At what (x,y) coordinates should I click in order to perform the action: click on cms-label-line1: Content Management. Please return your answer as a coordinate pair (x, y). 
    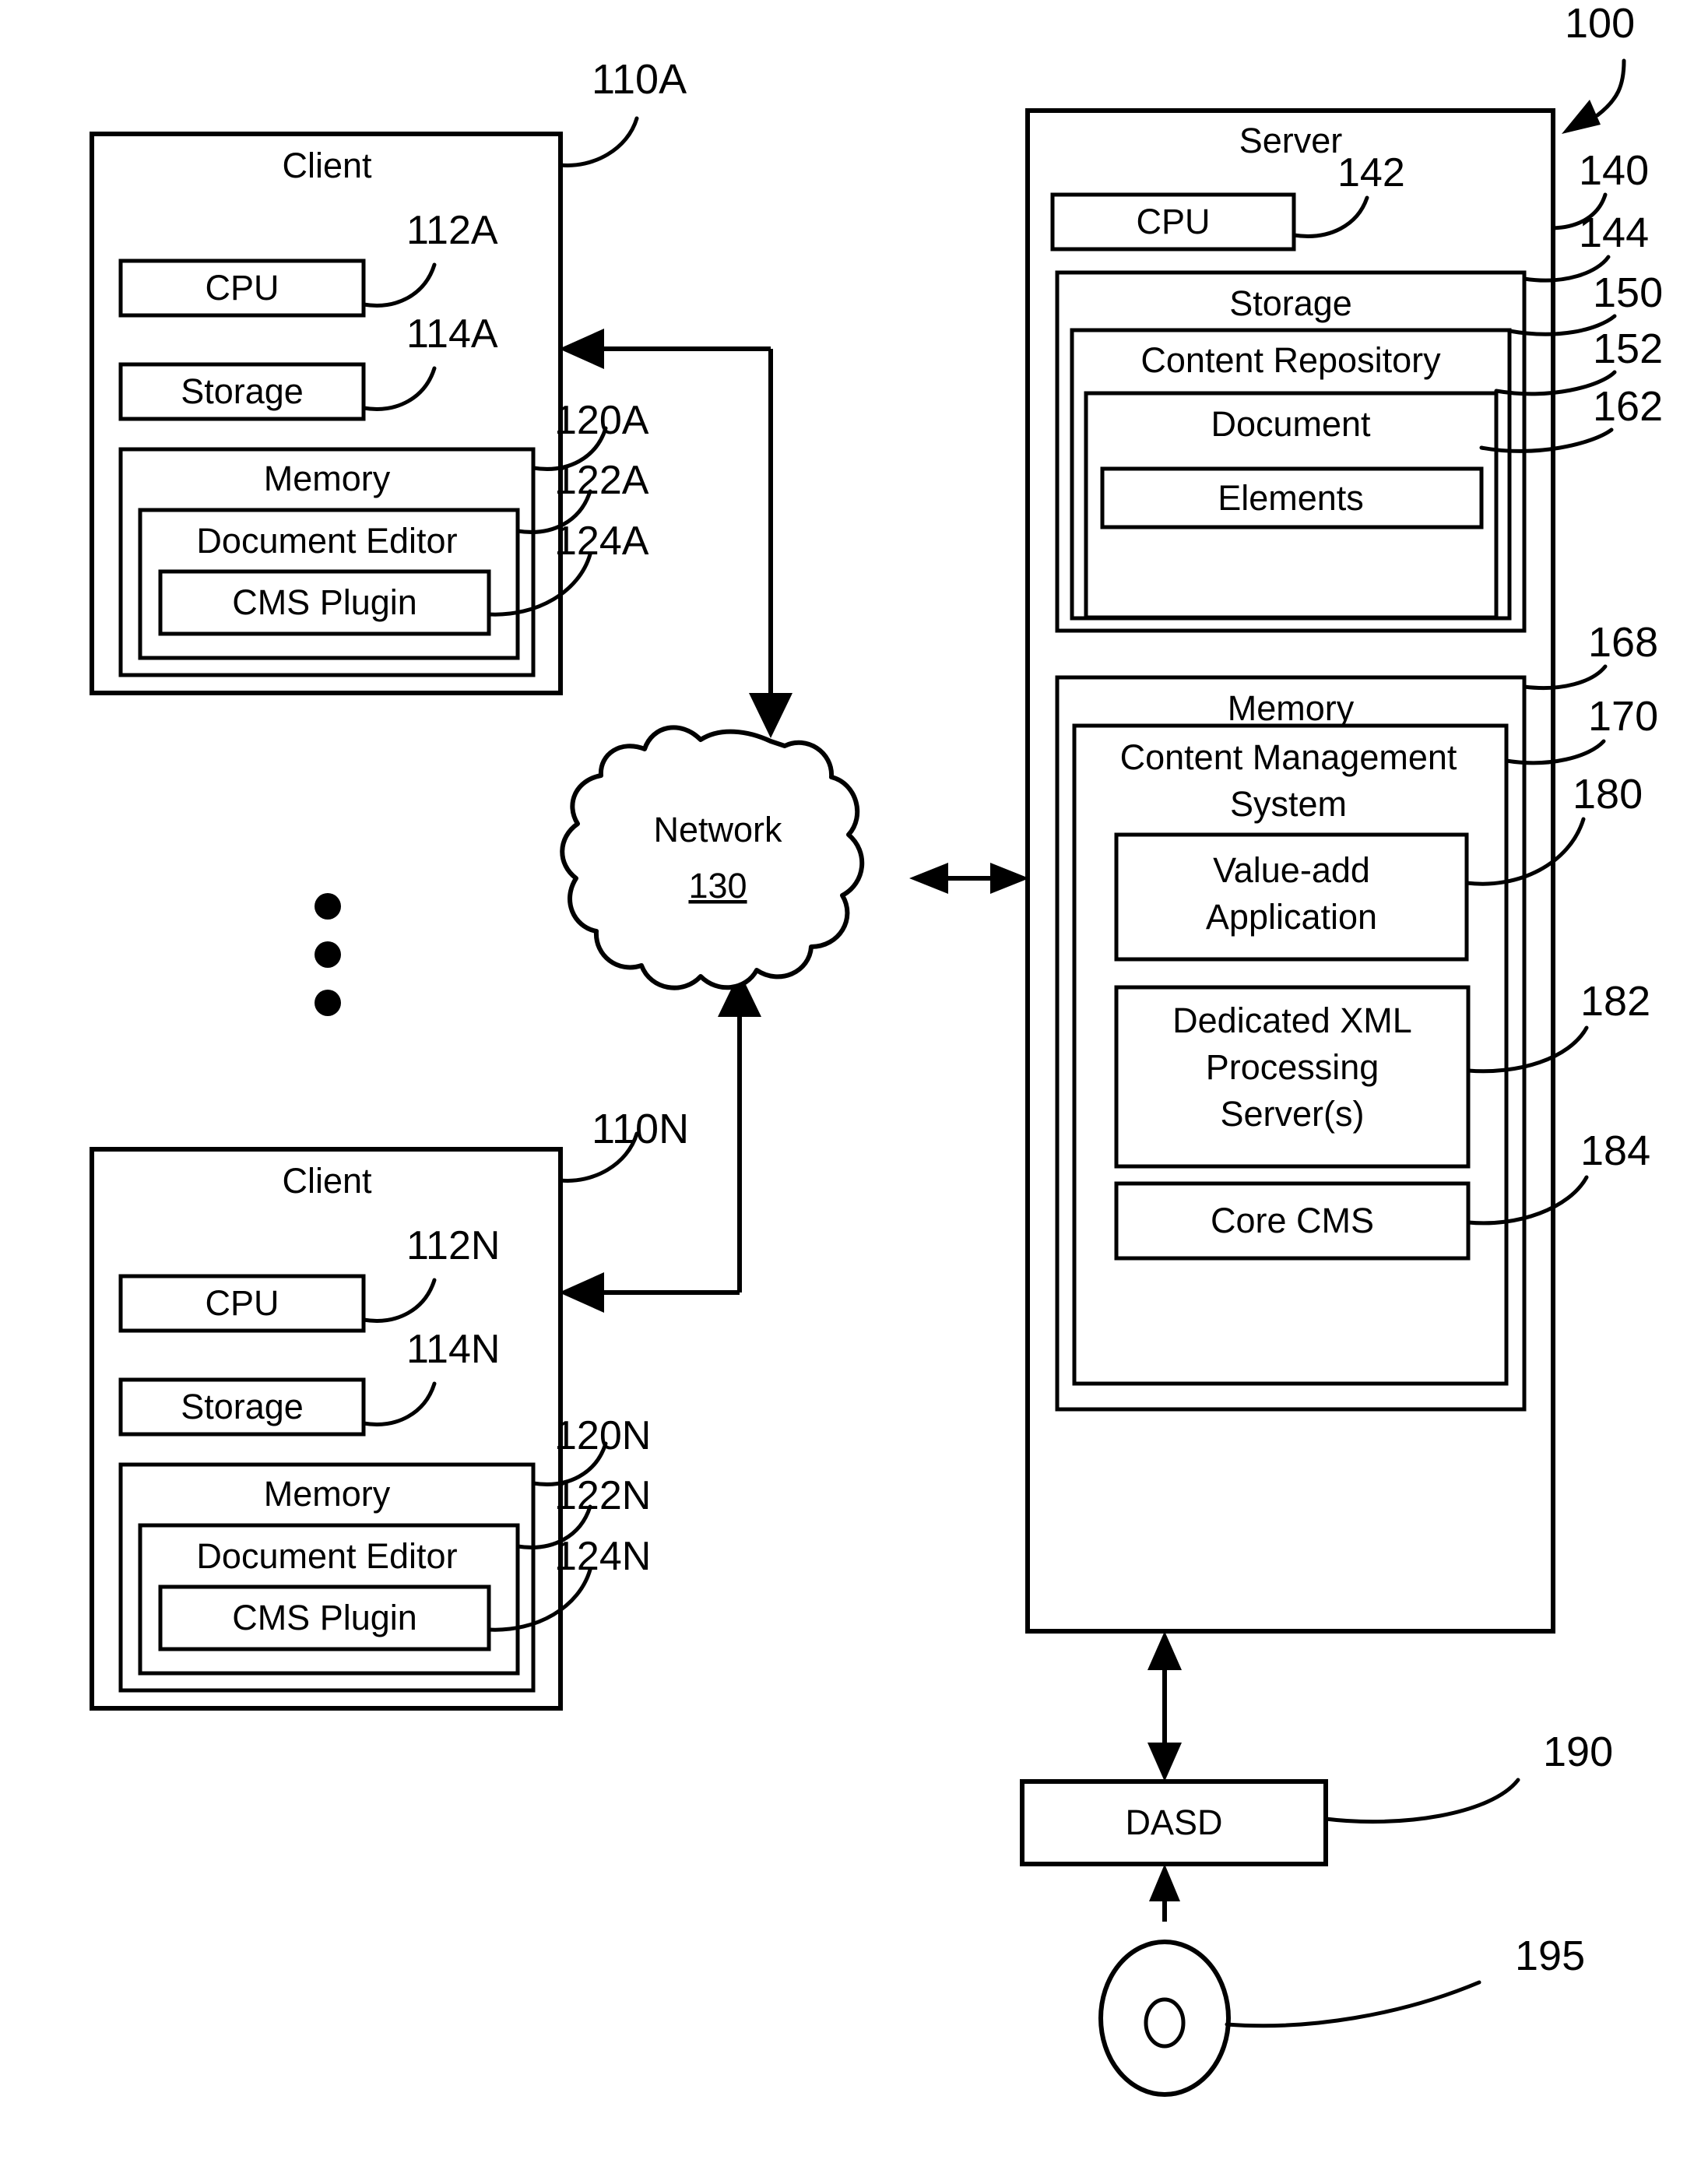
    Looking at the image, I should click on (1288, 757).